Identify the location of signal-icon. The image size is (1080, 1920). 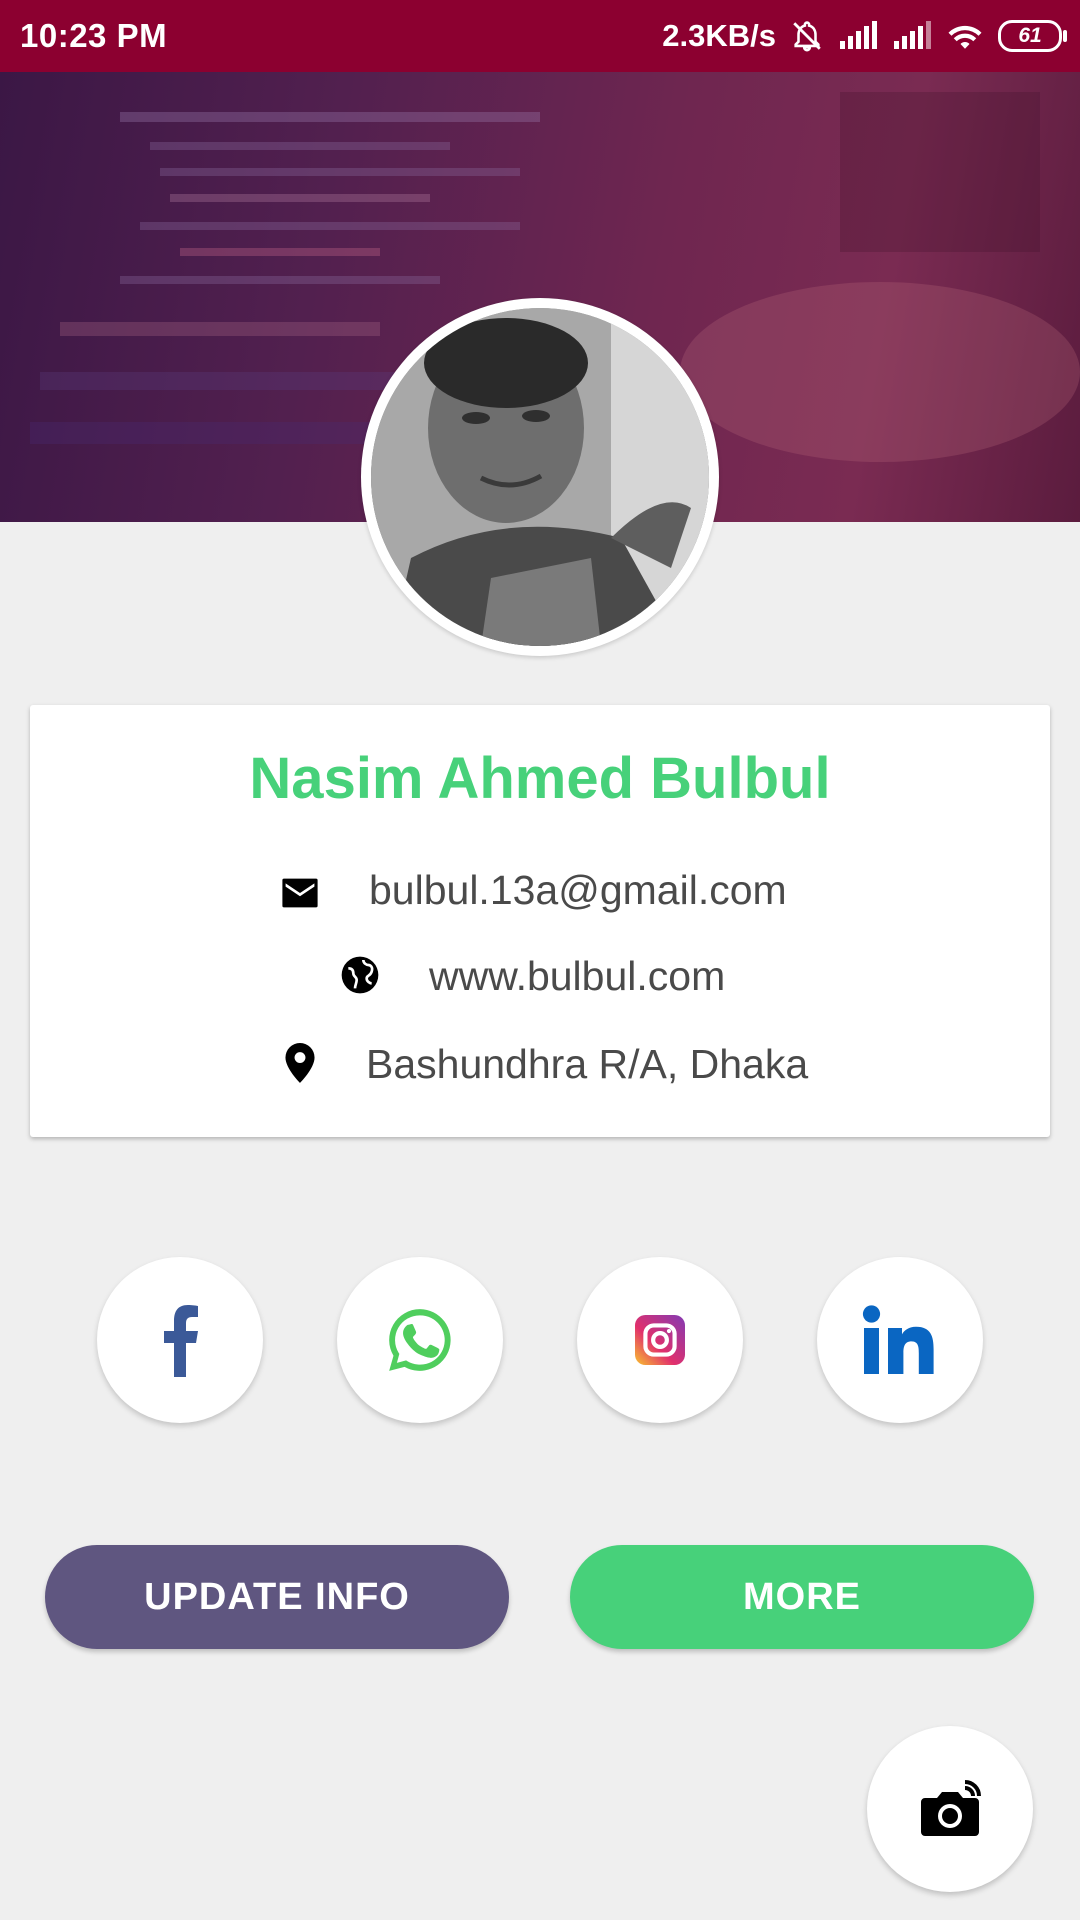
(858, 35).